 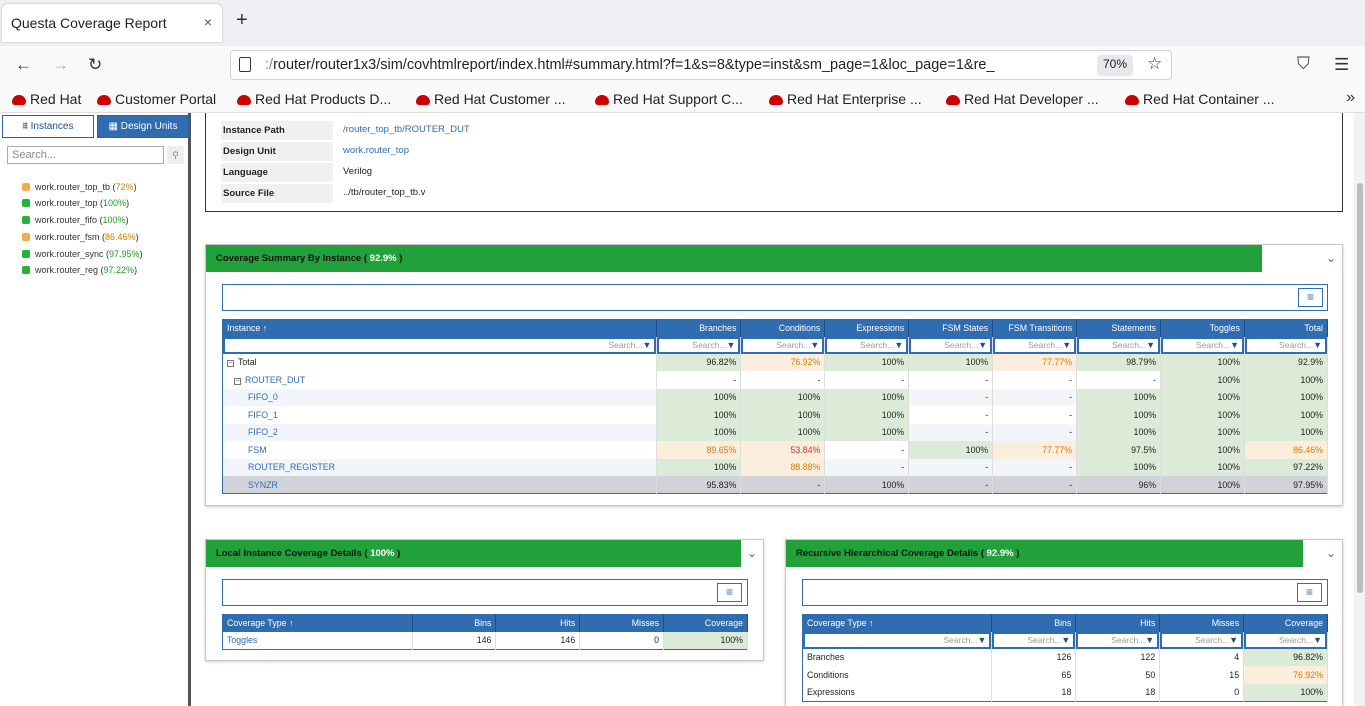 I want to click on instance-link: ROUTER_REGISTER, so click(x=291, y=467).